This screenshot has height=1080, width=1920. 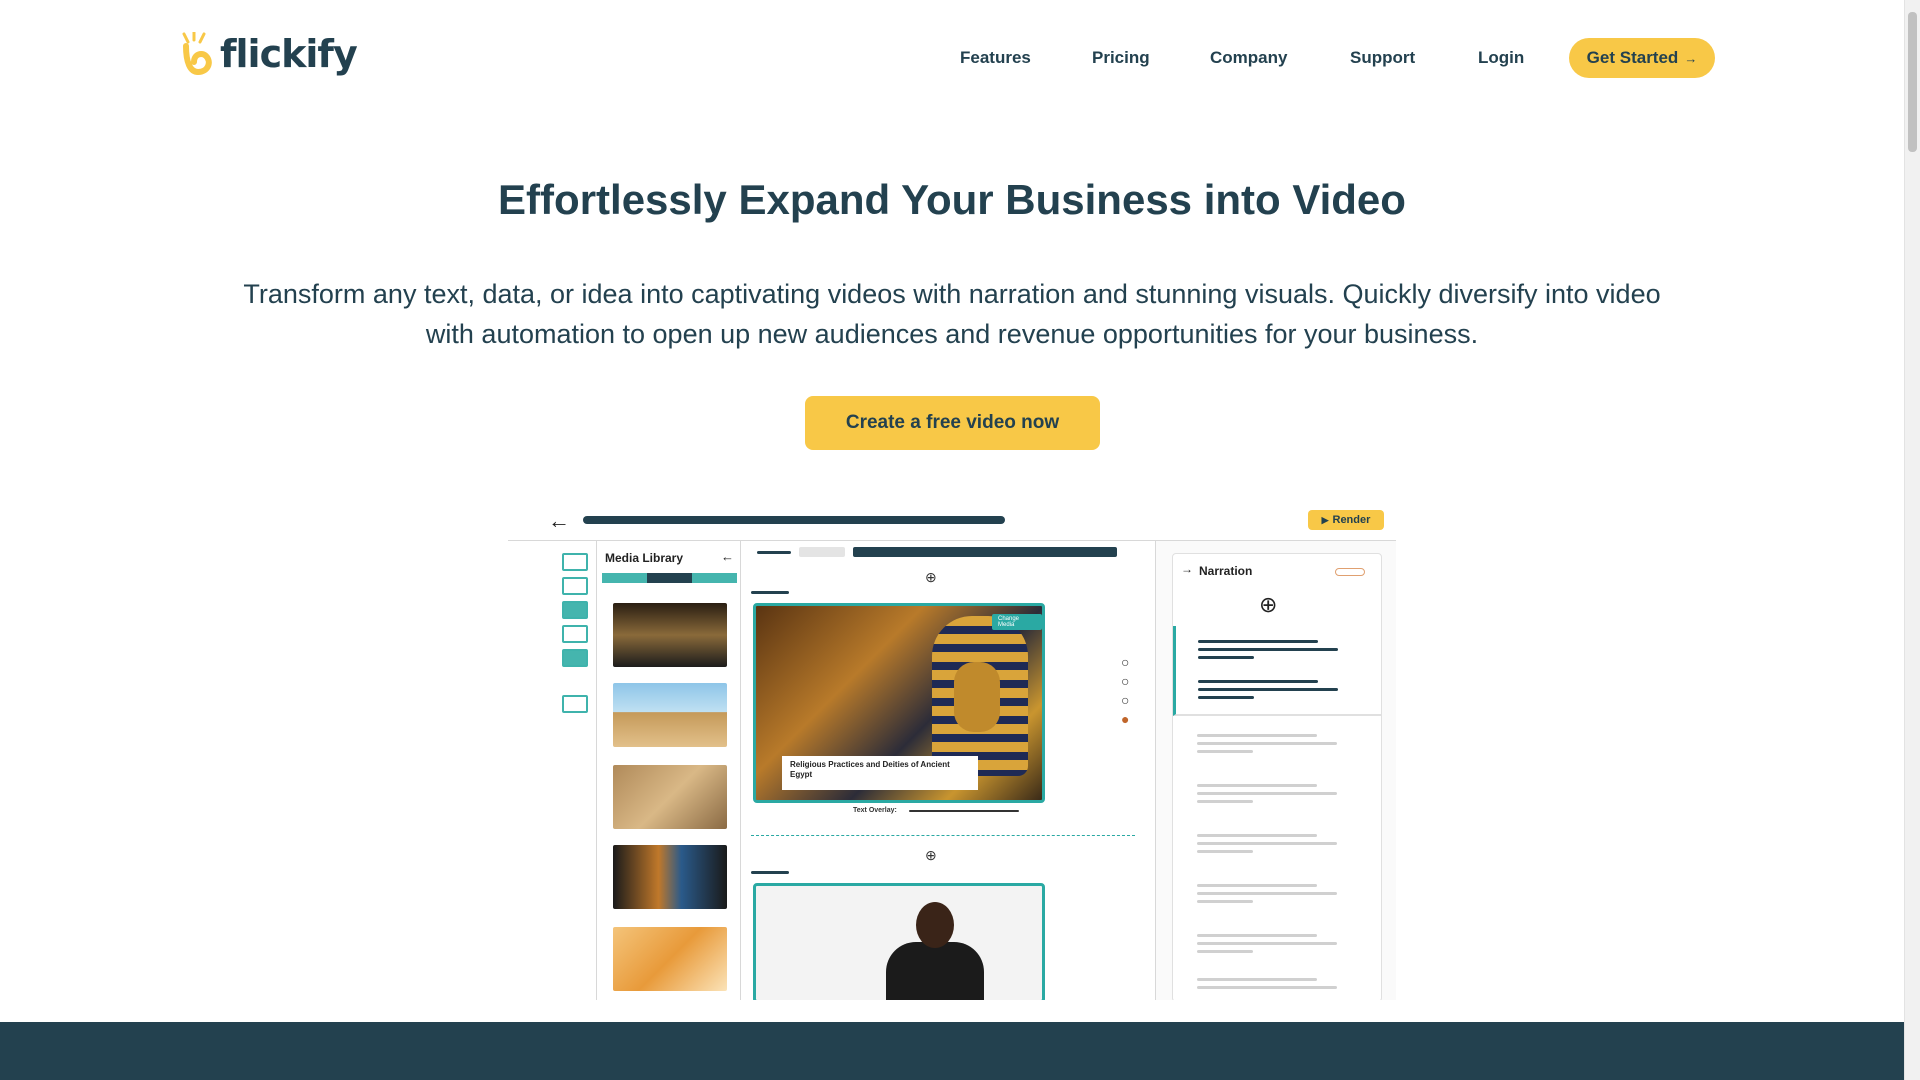 I want to click on render-label: Render, so click(x=1351, y=520).